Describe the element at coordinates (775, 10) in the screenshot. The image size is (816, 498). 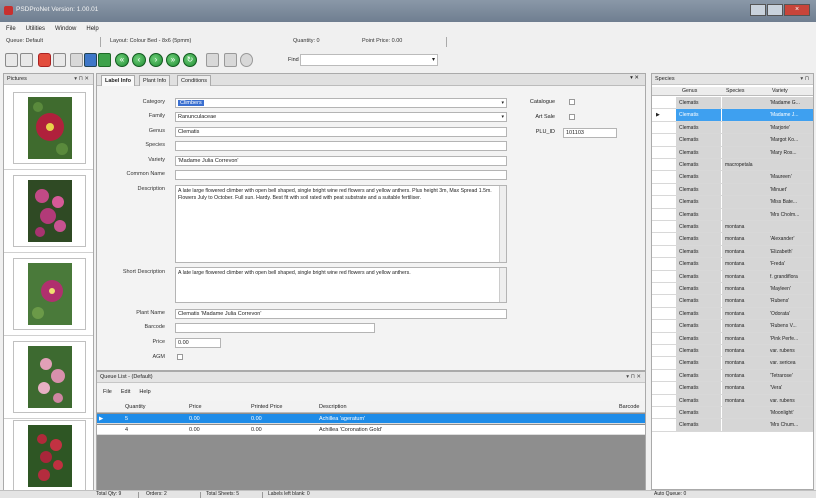
I see `maximize-button` at that location.